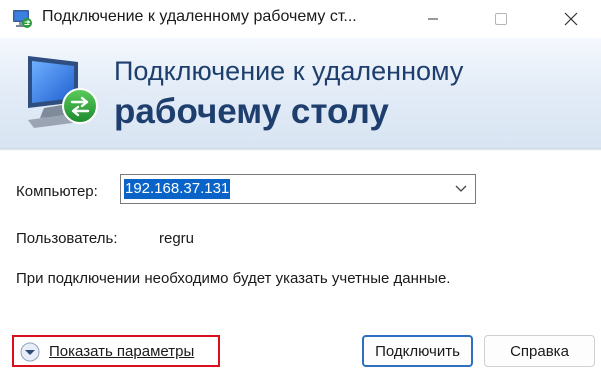 This screenshot has width=601, height=378. I want to click on connect-button: Подключить, so click(417, 351).